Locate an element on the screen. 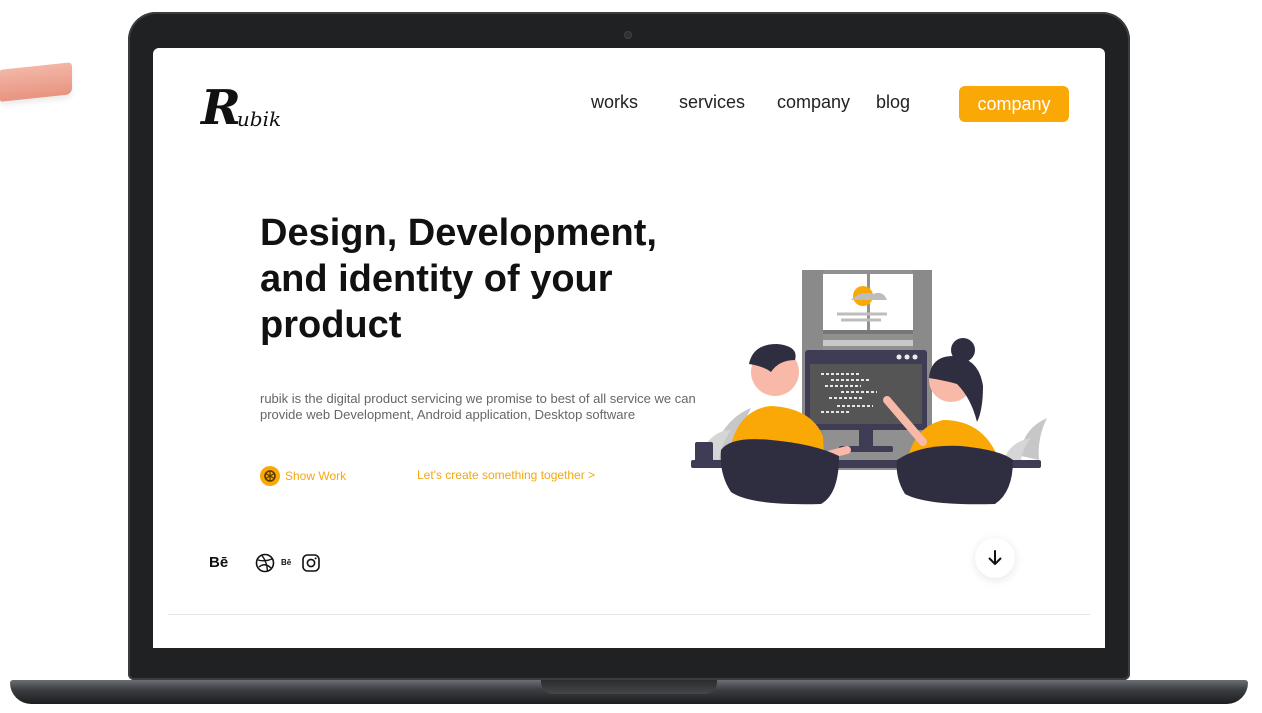 The image size is (1262, 713). laptop-notch is located at coordinates (629, 687).